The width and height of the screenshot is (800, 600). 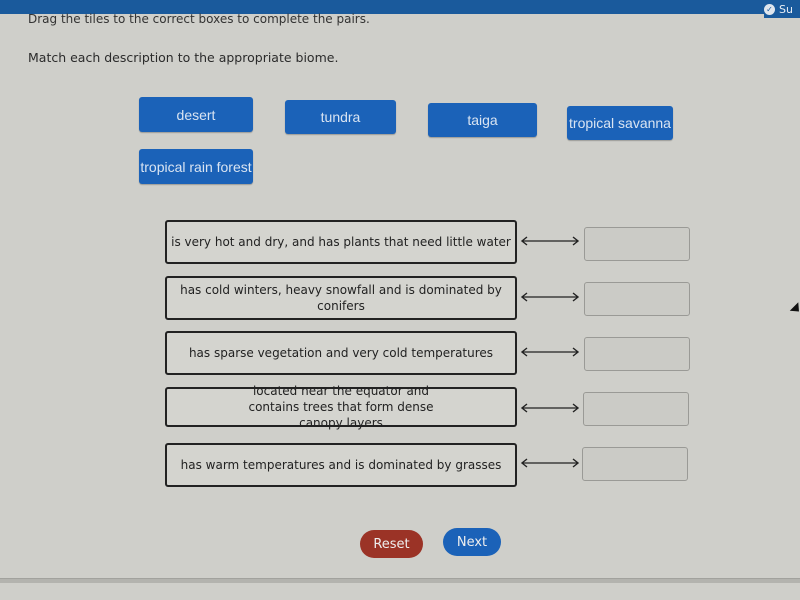 I want to click on submit-button: ✓ Su, so click(x=782, y=9).